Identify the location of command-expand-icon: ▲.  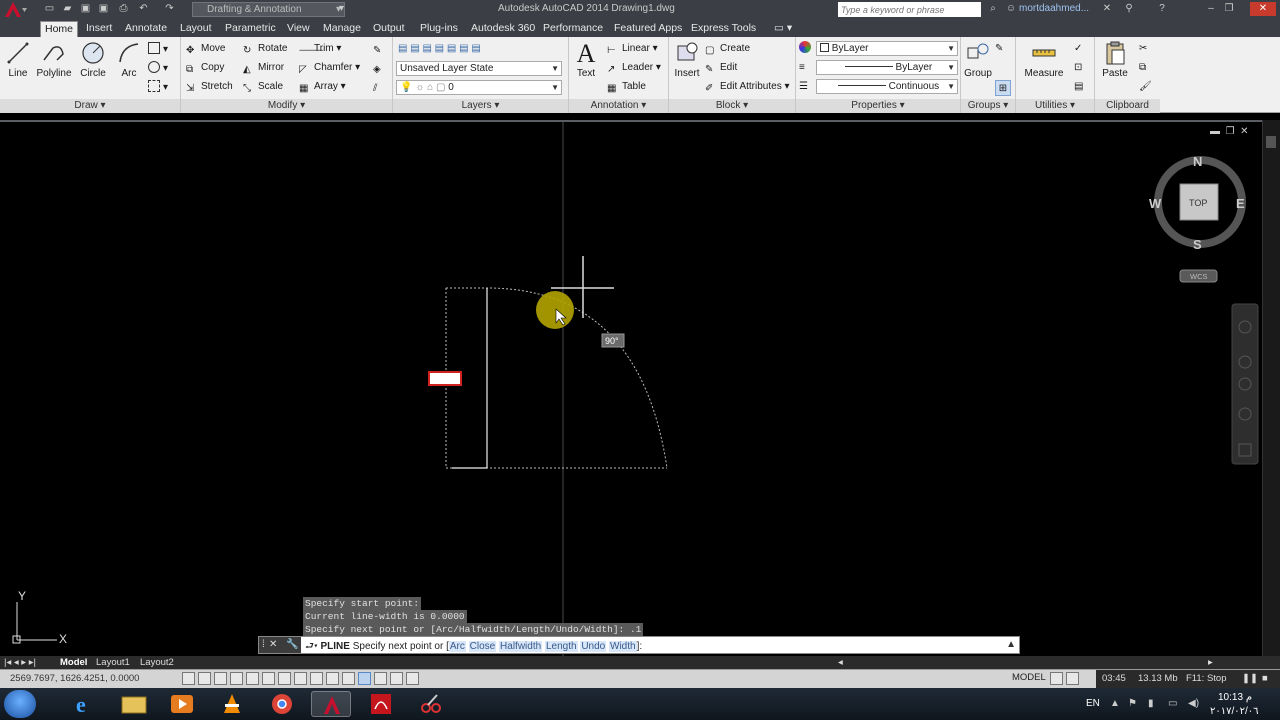
(1011, 644).